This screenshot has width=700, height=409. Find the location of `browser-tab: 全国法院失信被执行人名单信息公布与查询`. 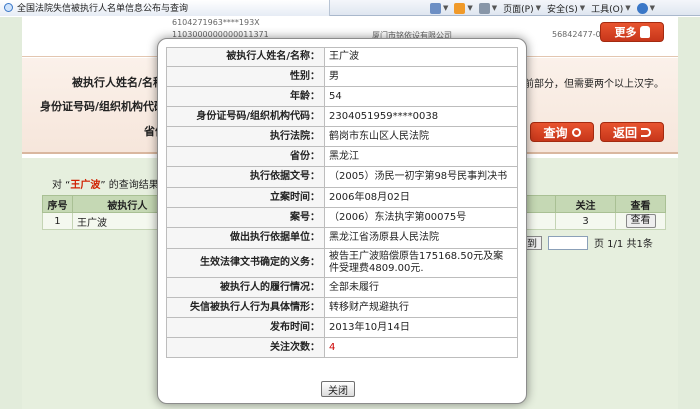

browser-tab: 全国法院失信被执行人名单信息公布与查询 is located at coordinates (165, 8).